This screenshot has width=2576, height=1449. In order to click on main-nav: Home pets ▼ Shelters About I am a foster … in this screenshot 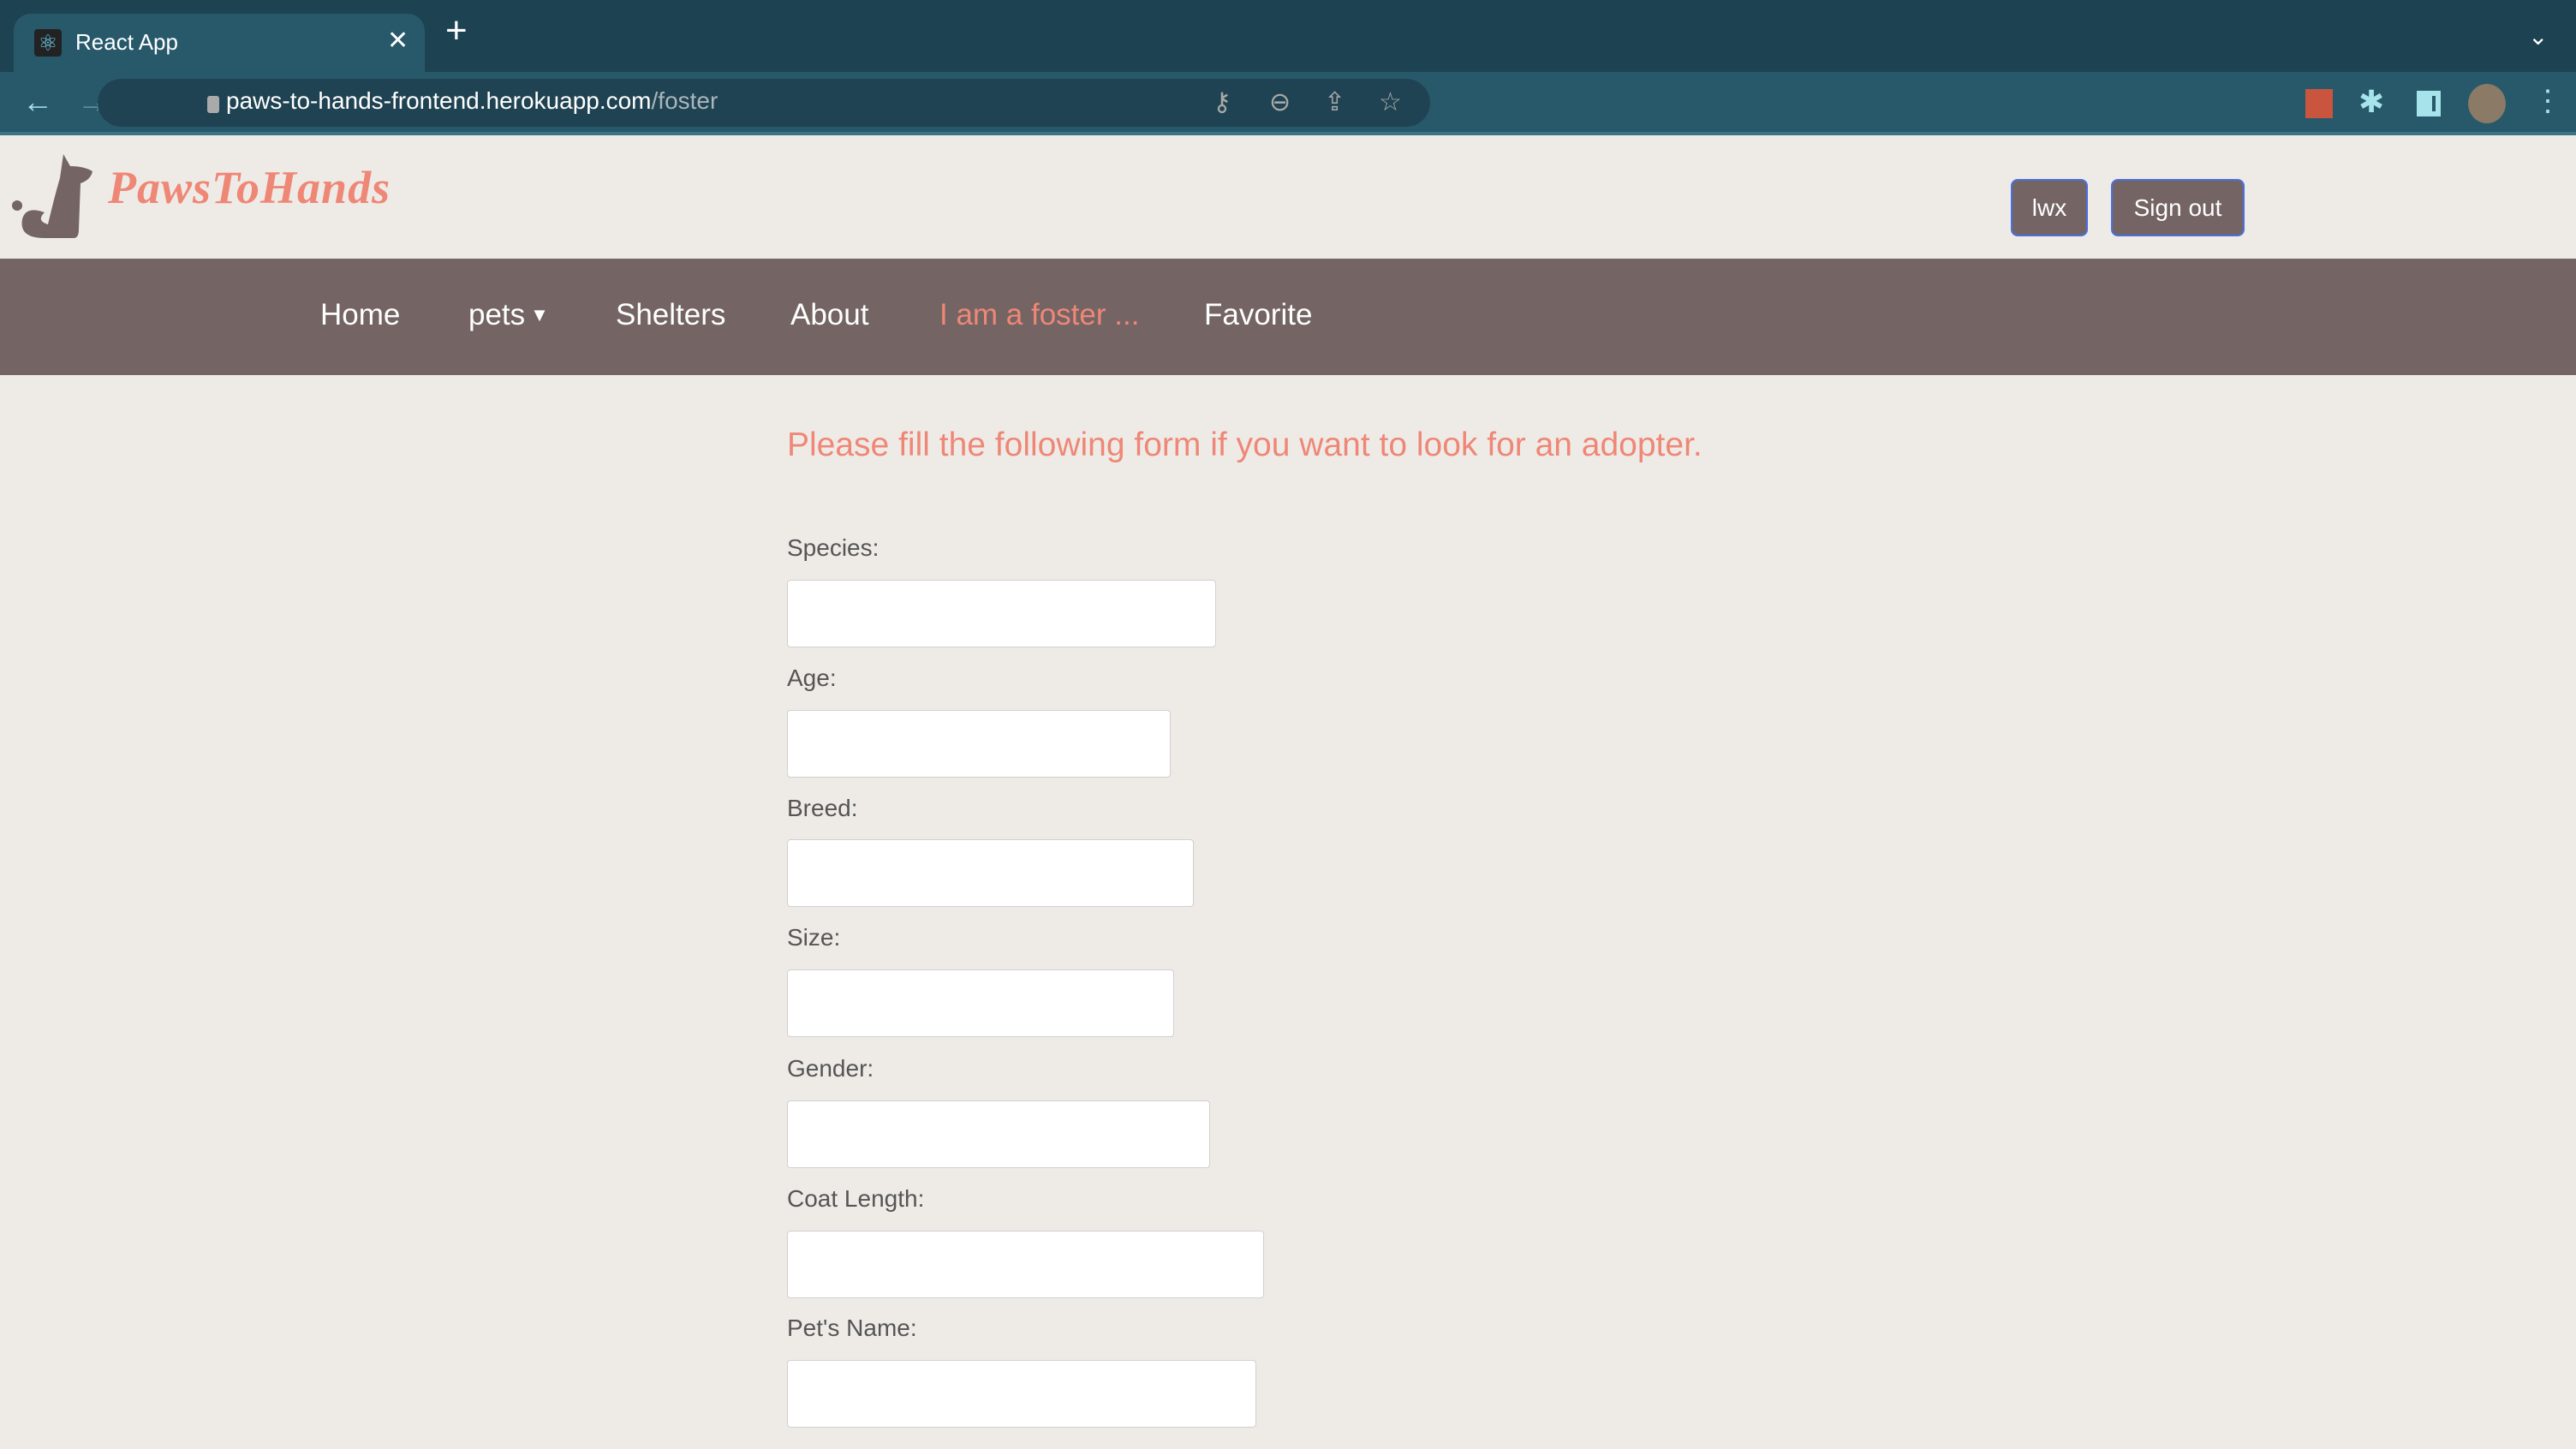, I will do `click(1288, 317)`.